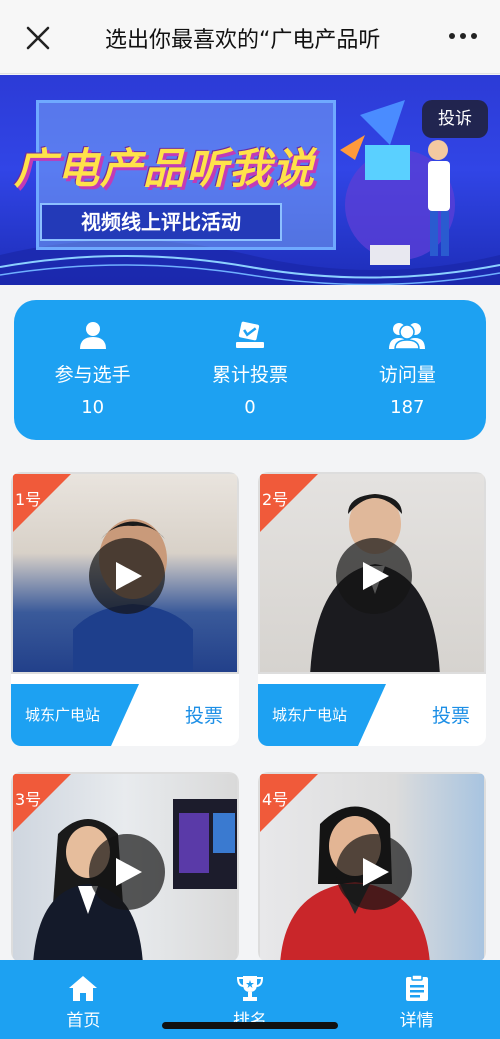 This screenshot has width=500, height=1039. What do you see at coordinates (28, 499) in the screenshot?
I see `contestant-number: 1号` at bounding box center [28, 499].